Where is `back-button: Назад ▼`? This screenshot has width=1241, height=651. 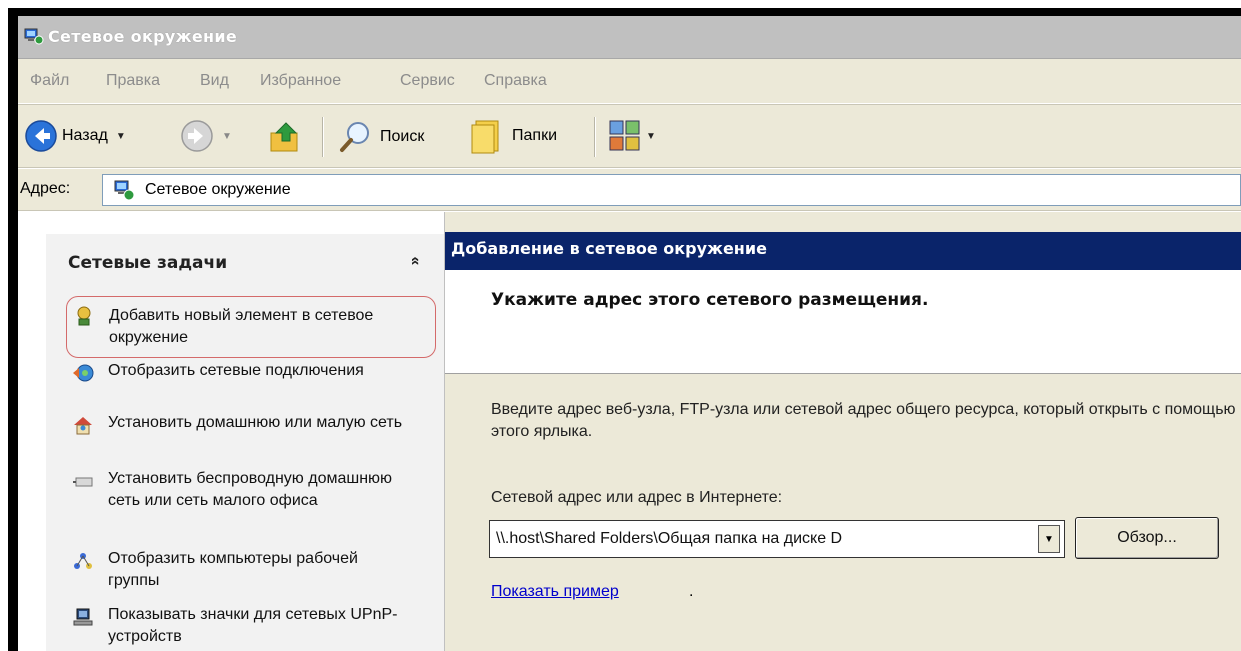 back-button: Назад ▼ is located at coordinates (75, 136).